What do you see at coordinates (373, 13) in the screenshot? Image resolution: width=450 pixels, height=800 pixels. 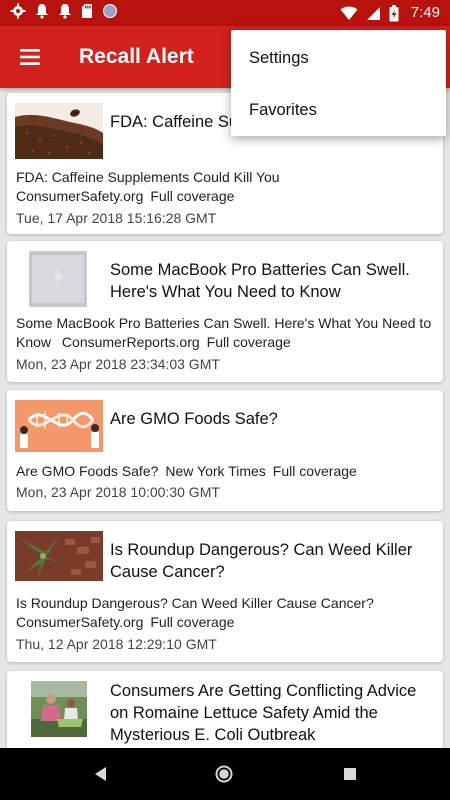 I see `signal-icon` at bounding box center [373, 13].